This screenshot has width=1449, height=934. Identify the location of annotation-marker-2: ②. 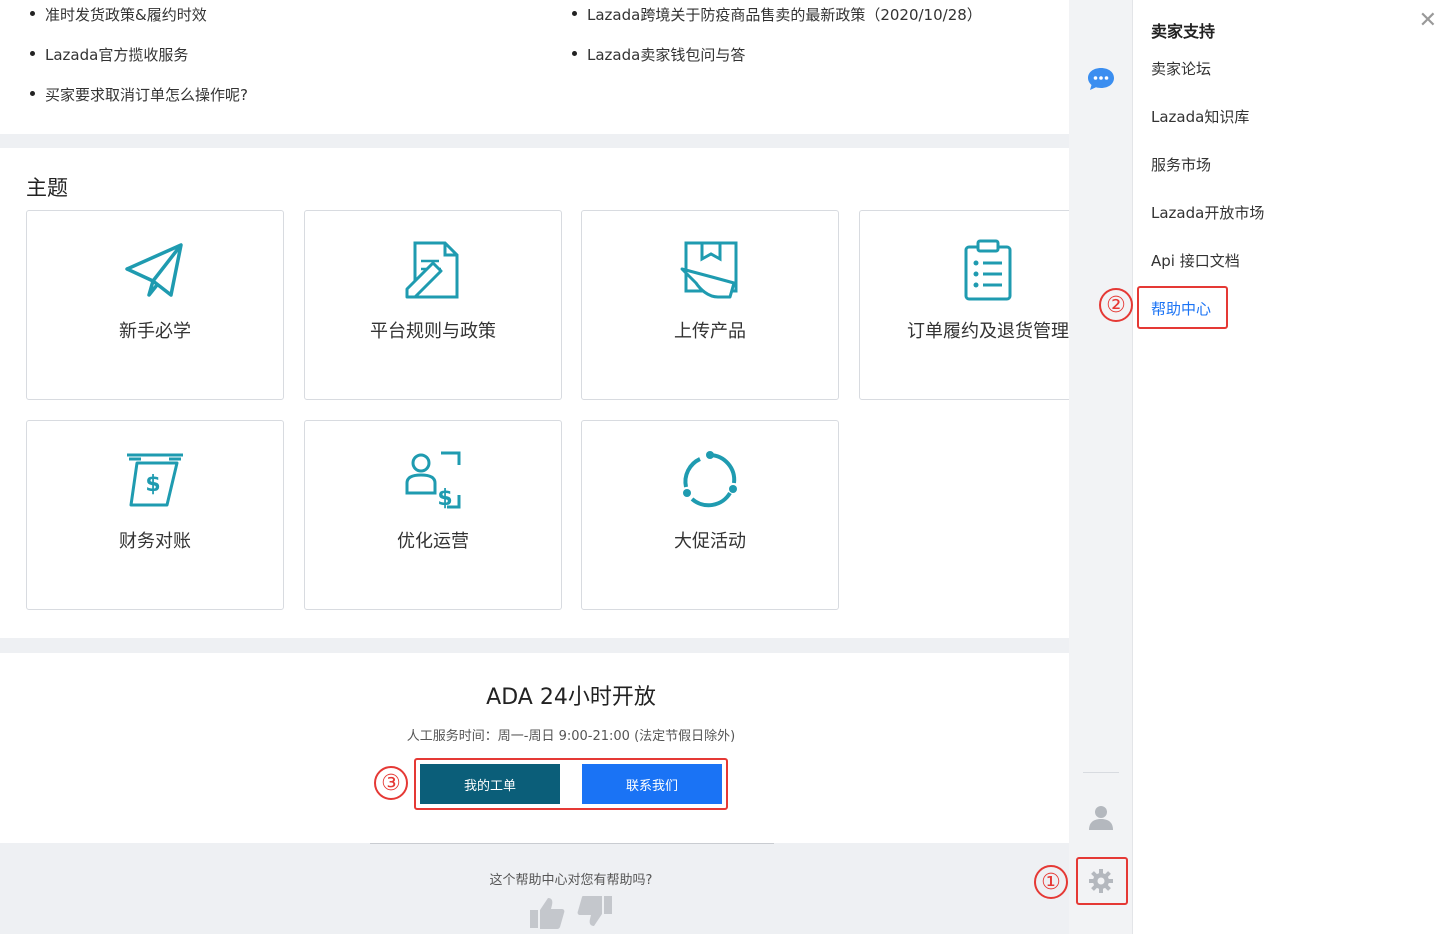
(1116, 305).